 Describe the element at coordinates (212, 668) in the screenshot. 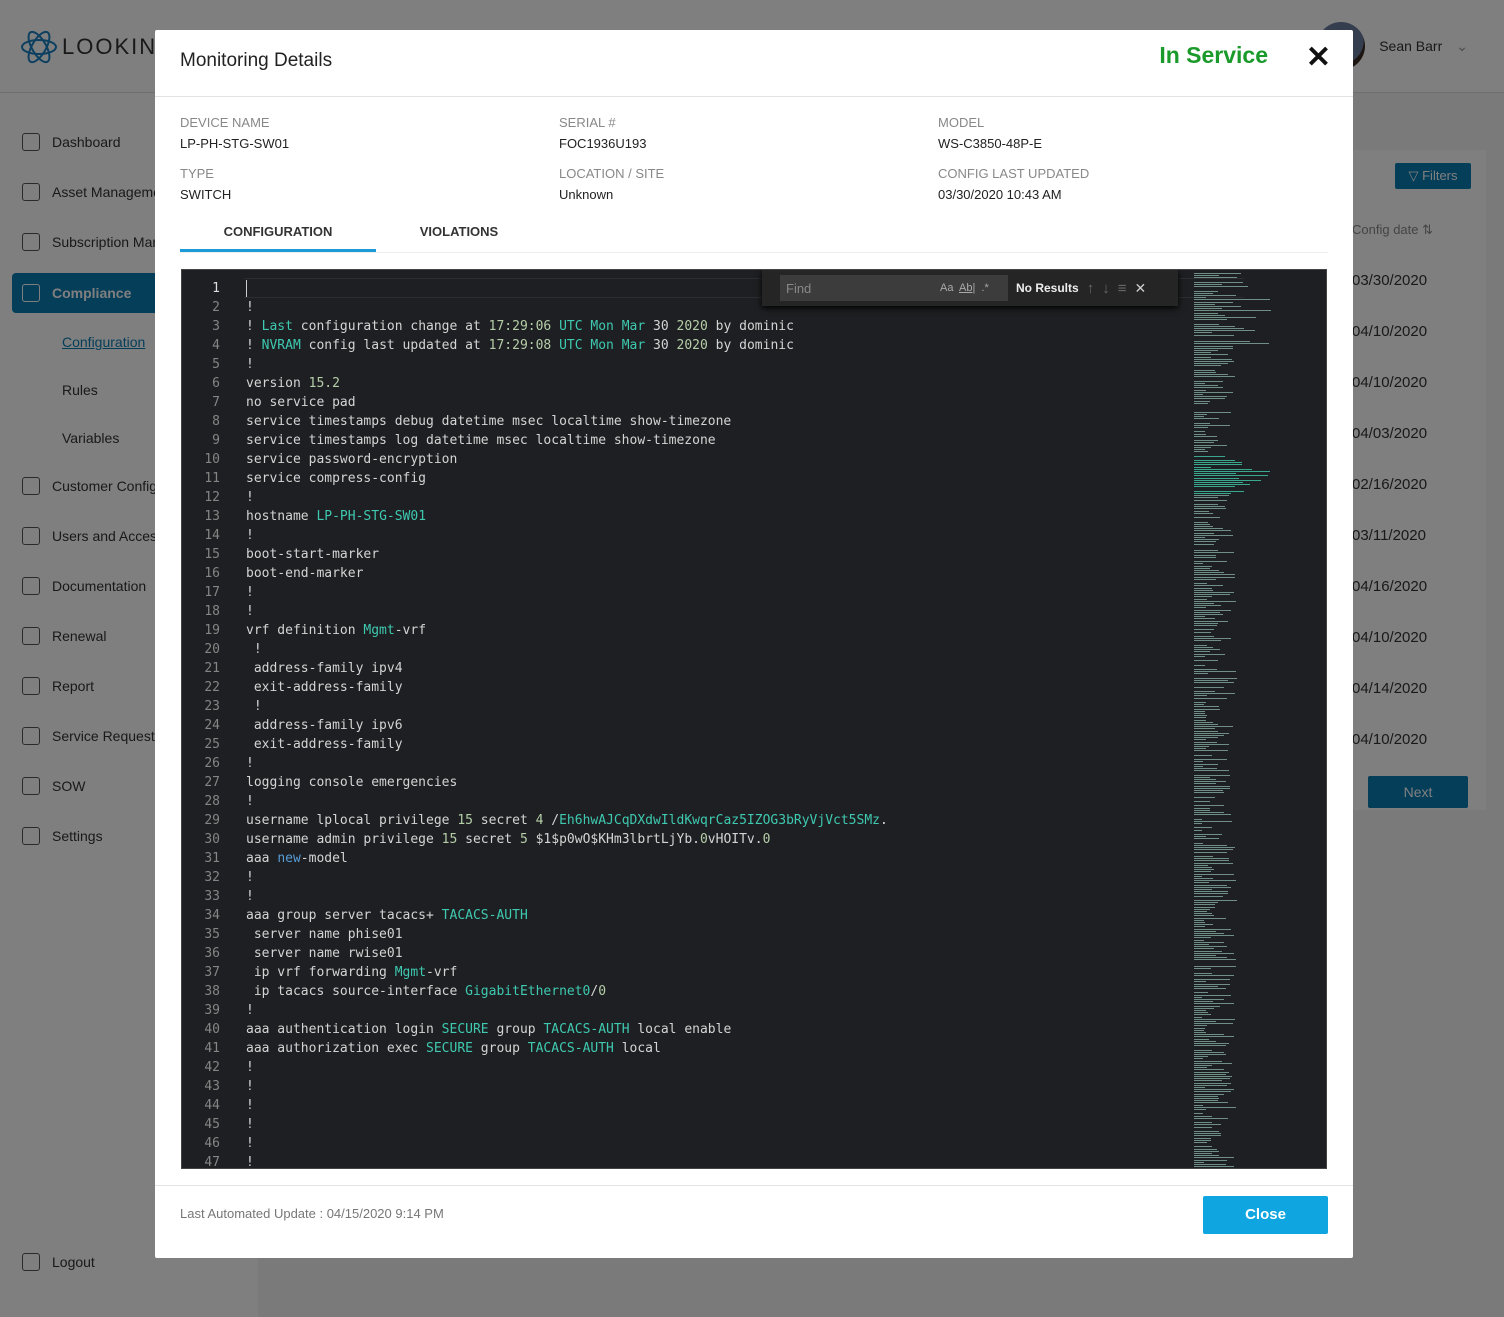

I see `line-number: 21` at that location.